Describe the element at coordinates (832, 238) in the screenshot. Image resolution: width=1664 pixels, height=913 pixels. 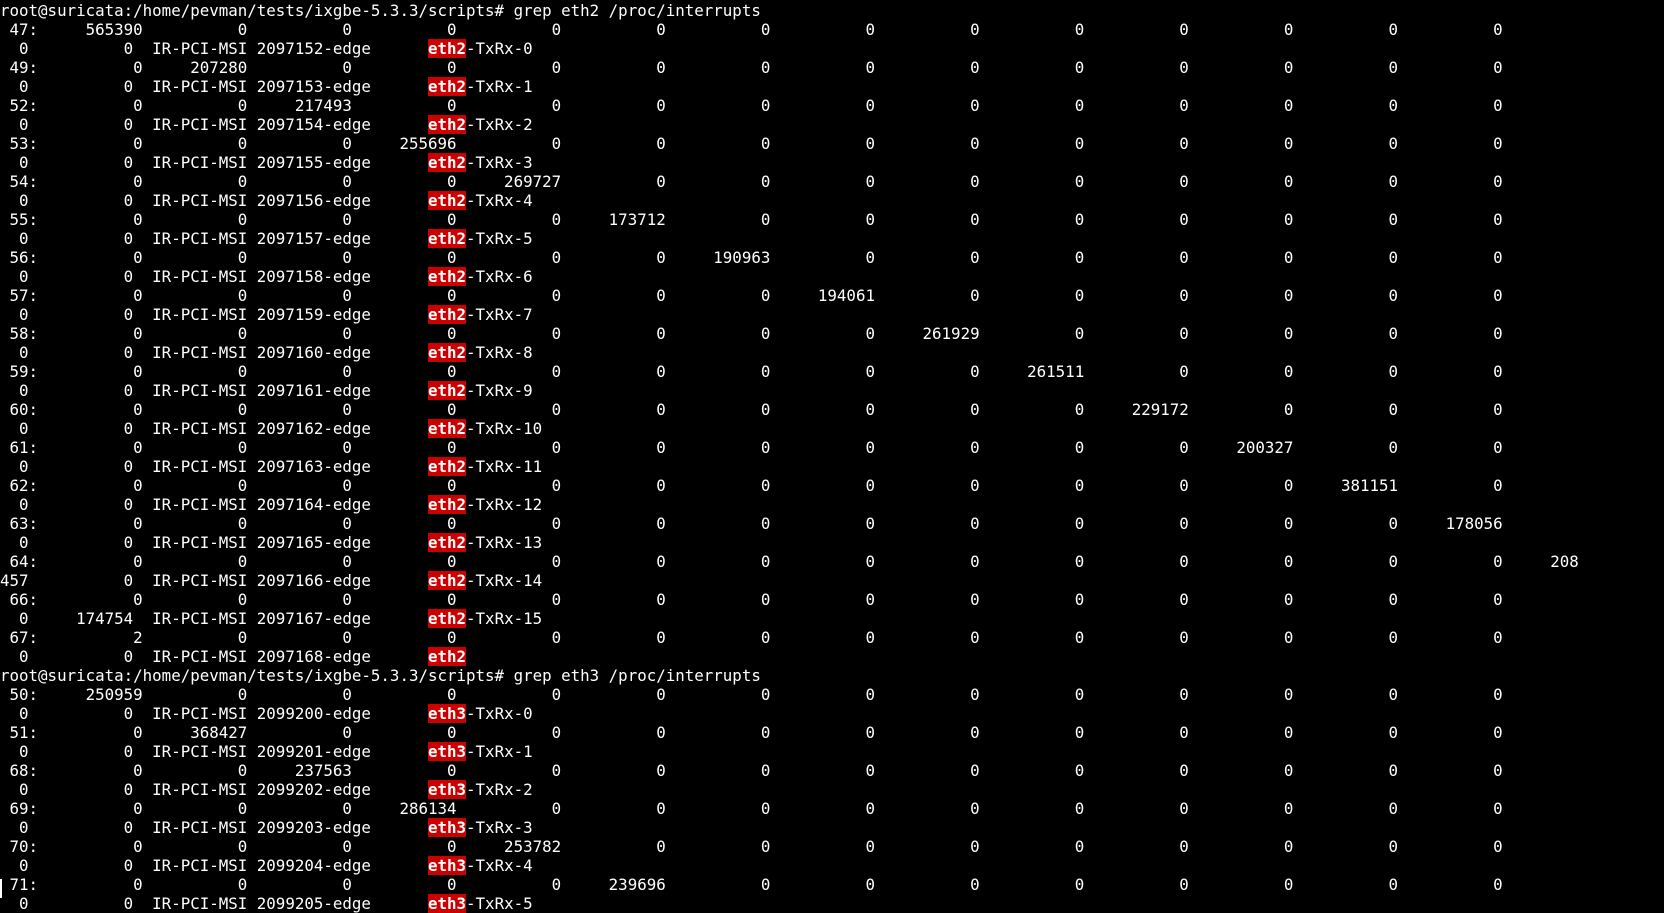
I see `interrupt-output-line: 0 0 IR-PCI-MSI 2097157-edge eth2-TxRx-5` at that location.